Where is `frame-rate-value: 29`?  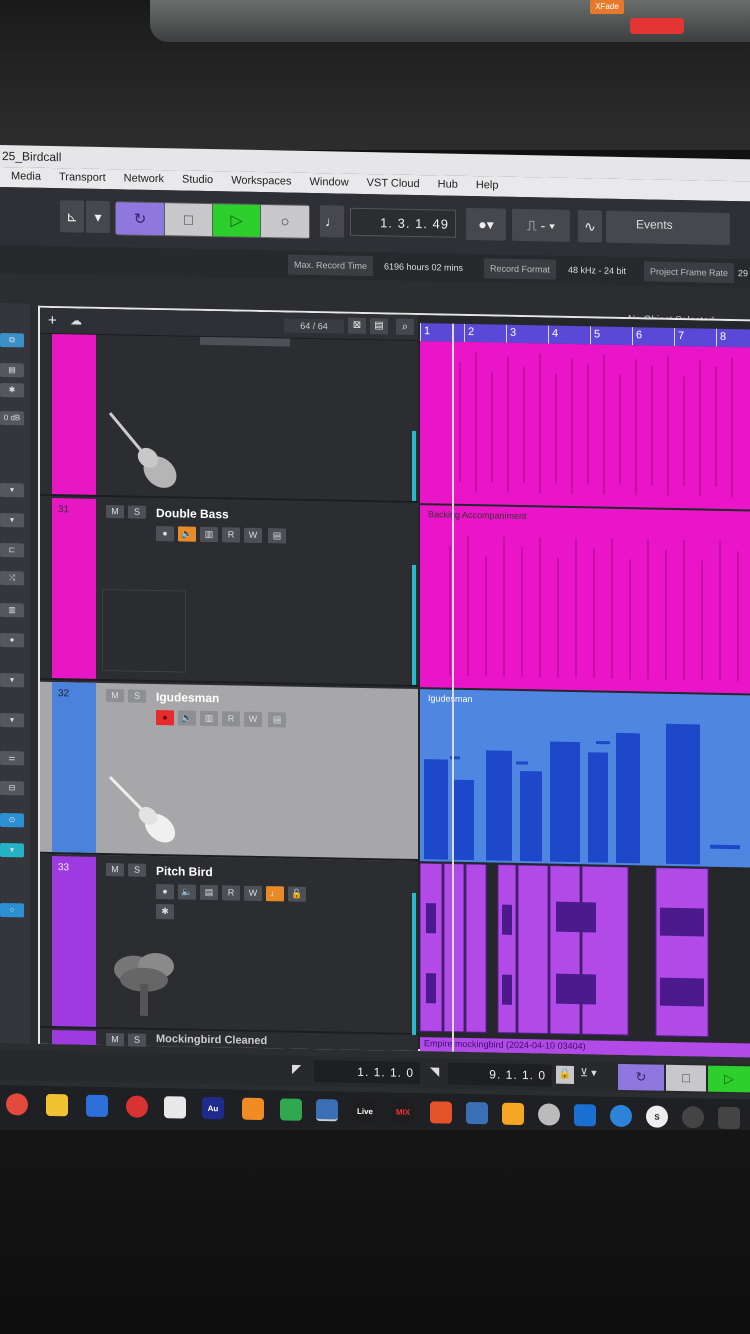 frame-rate-value: 29 is located at coordinates (743, 273).